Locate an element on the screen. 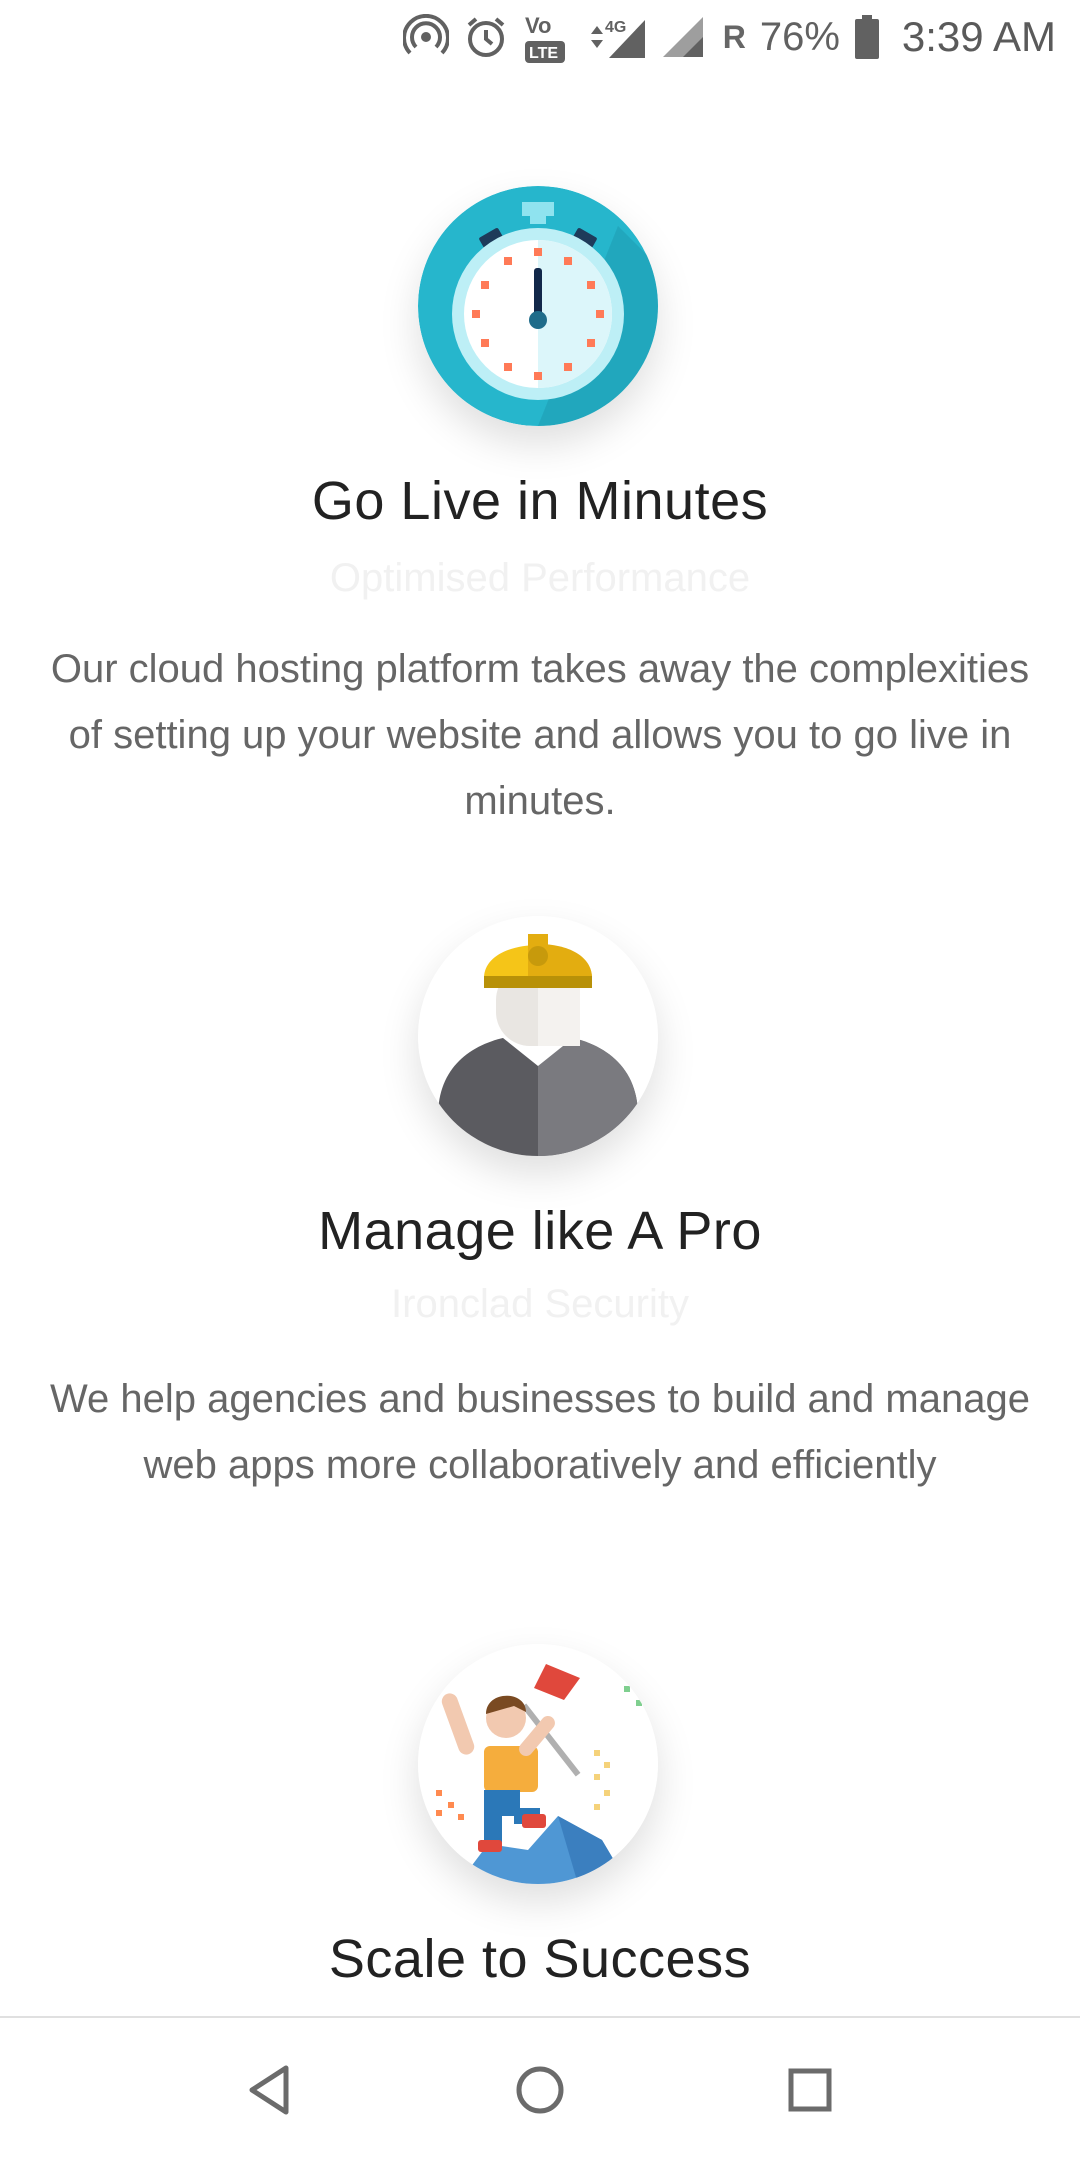 This screenshot has width=1080, height=2162. hotspot-icon is located at coordinates (425, 37).